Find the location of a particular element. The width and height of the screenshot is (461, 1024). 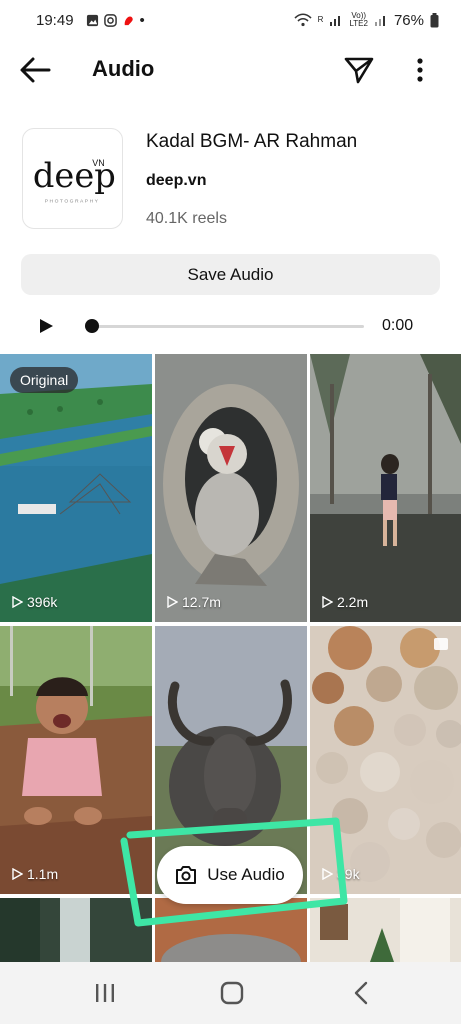

misty-forest-thumbnail is located at coordinates (385, 488).